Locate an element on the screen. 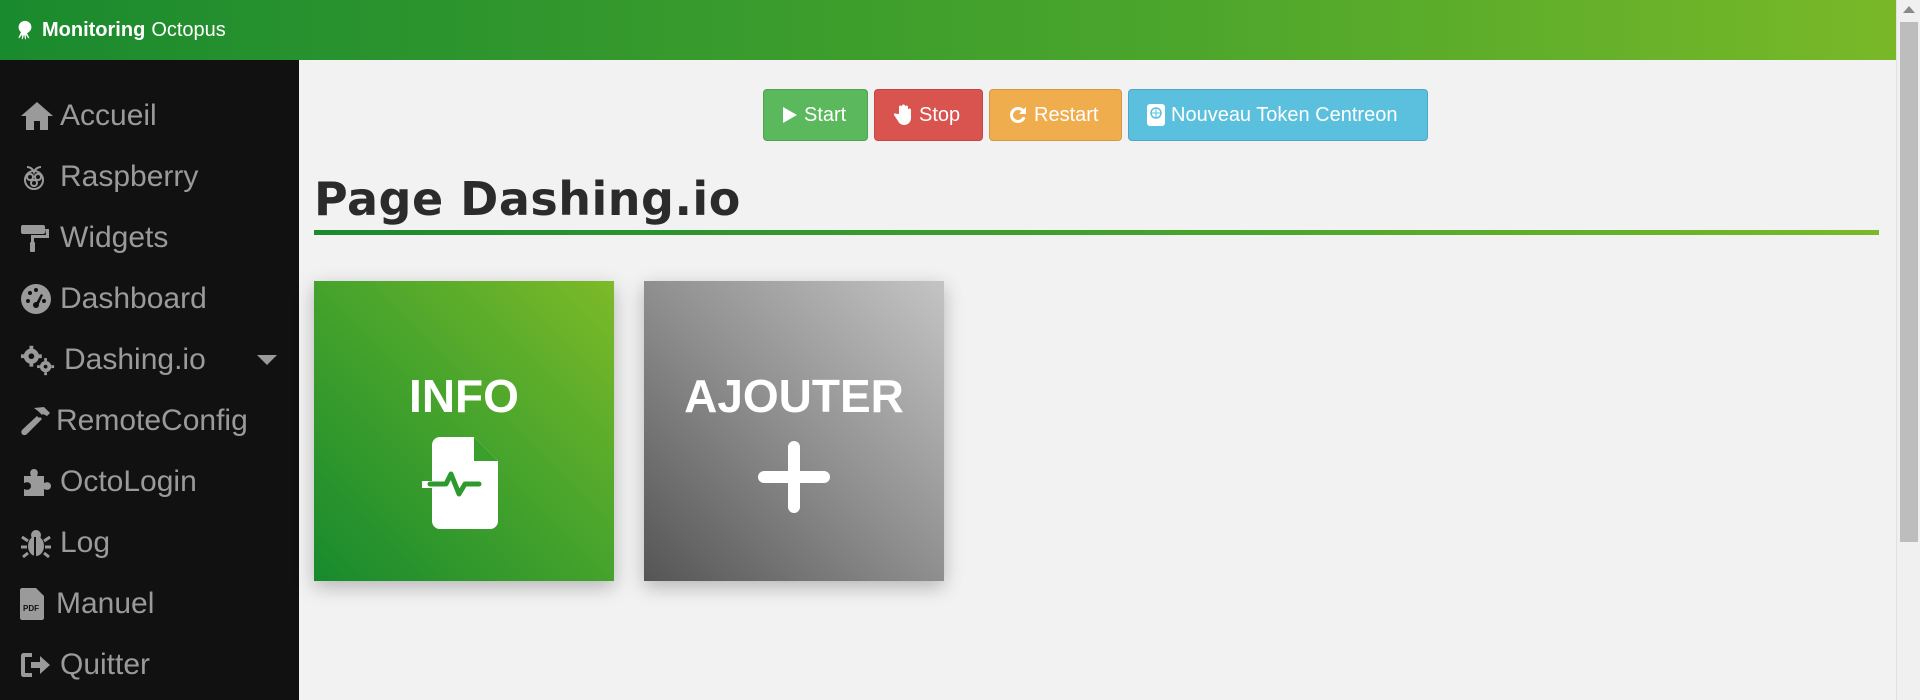 This screenshot has height=700, width=1920. tachometer-icon is located at coordinates (38, 299).